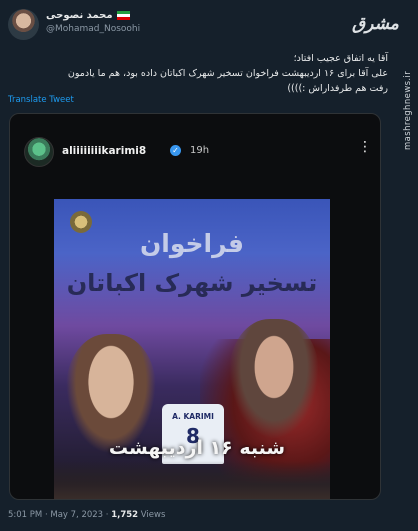 This screenshot has height=531, width=418. Describe the element at coordinates (125, 515) in the screenshot. I see `views-count: 1,752` at that location.